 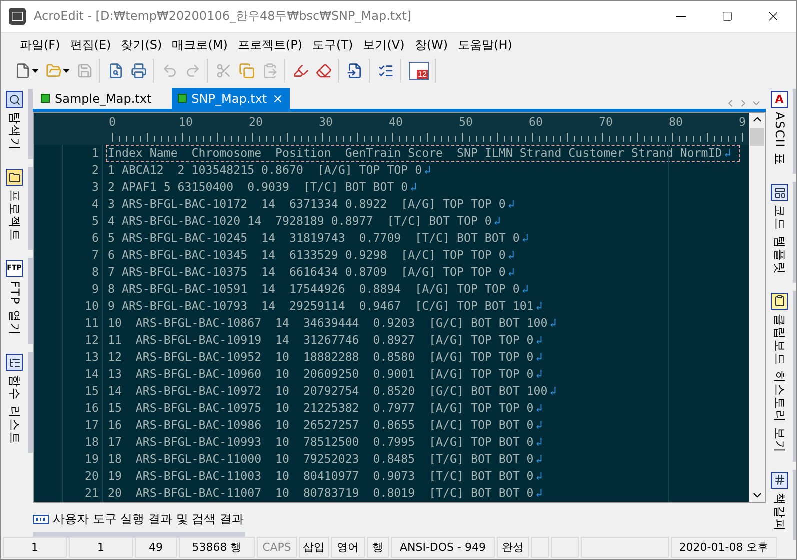 I want to click on line-number: 17, so click(x=92, y=425).